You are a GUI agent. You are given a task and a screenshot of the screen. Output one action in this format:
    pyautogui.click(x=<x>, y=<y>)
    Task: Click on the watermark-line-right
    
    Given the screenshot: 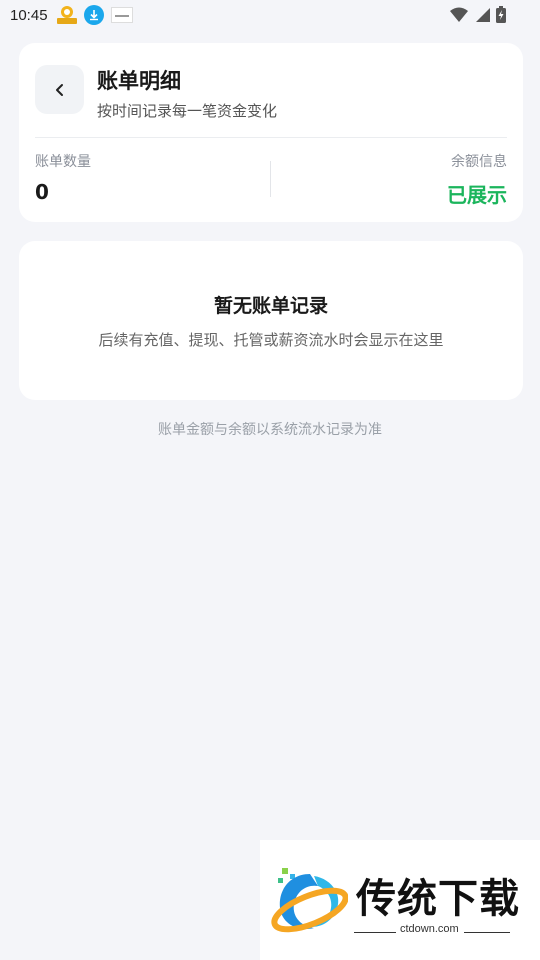 What is the action you would take?
    pyautogui.click(x=487, y=932)
    